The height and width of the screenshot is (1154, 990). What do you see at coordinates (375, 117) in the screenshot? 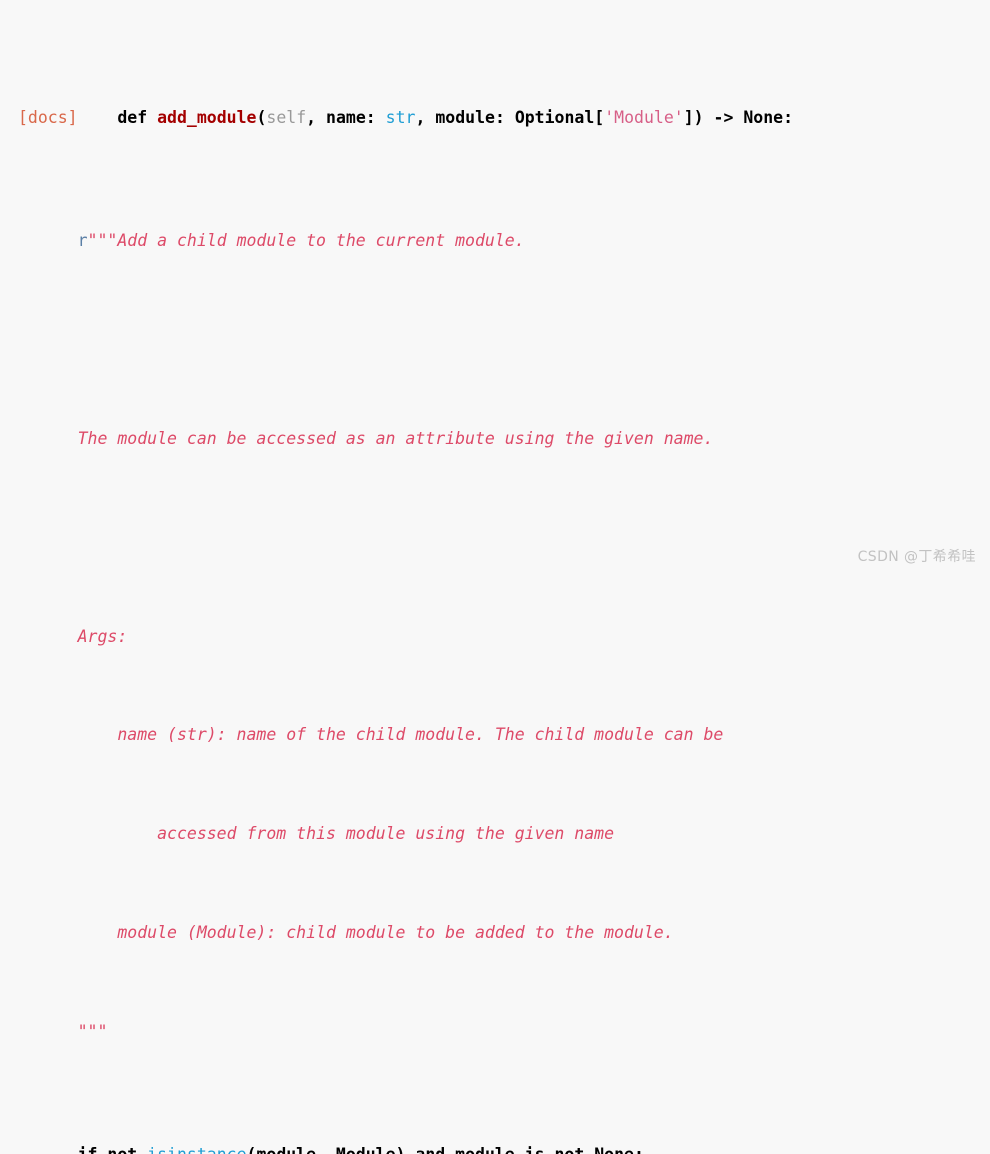
I see `signature-colon-1: :` at bounding box center [375, 117].